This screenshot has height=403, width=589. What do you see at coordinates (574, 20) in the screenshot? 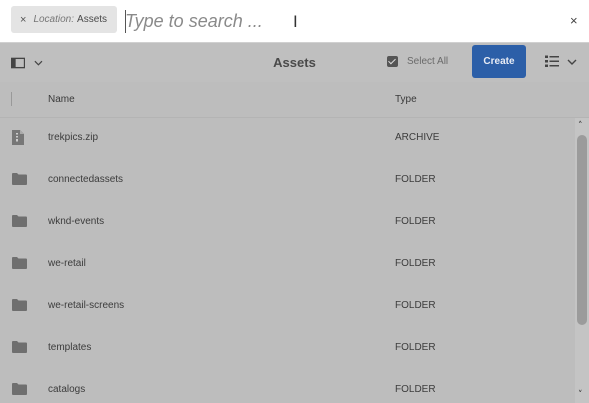
I see `close-search-button: ×` at bounding box center [574, 20].